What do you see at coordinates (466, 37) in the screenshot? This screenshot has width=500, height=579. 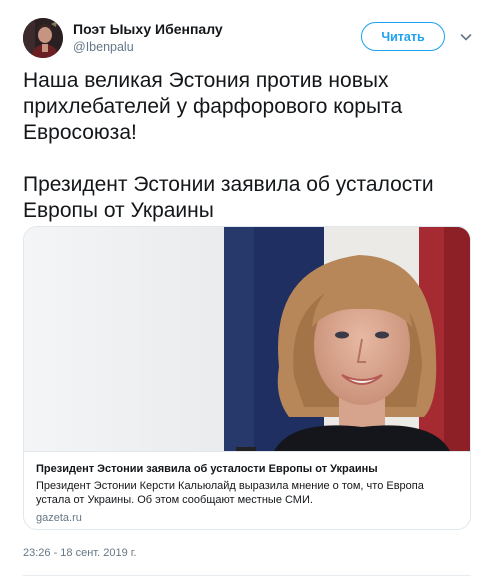 I see `chevron-down-icon` at bounding box center [466, 37].